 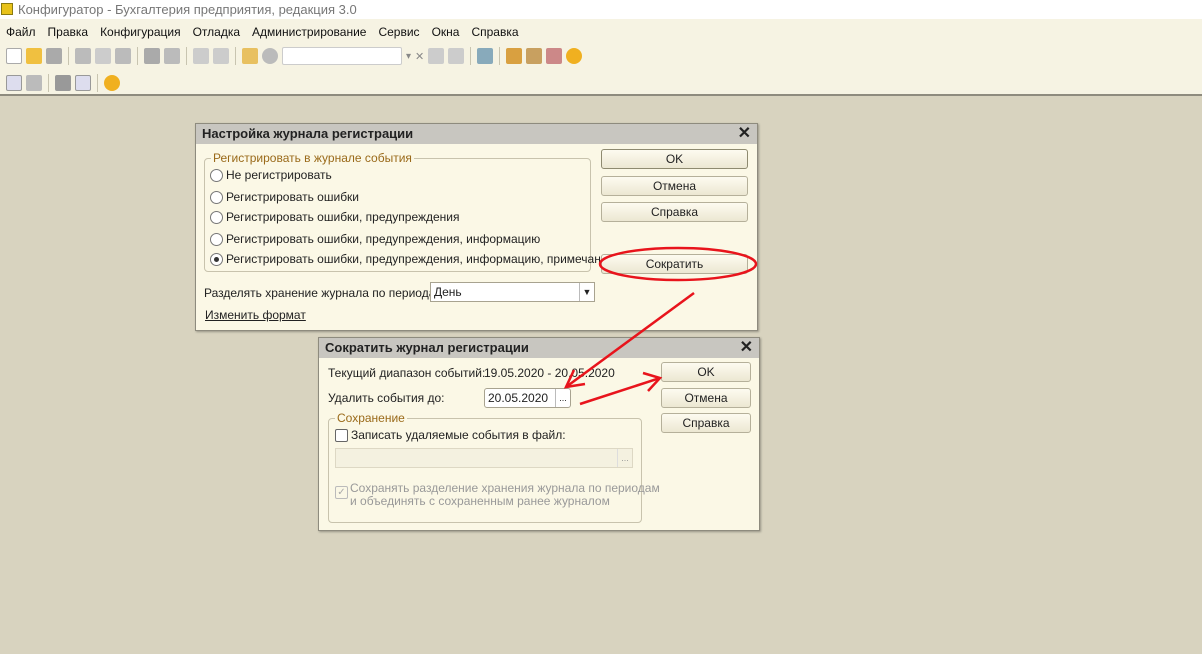 I want to click on annotation-overlay, so click(x=660, y=326).